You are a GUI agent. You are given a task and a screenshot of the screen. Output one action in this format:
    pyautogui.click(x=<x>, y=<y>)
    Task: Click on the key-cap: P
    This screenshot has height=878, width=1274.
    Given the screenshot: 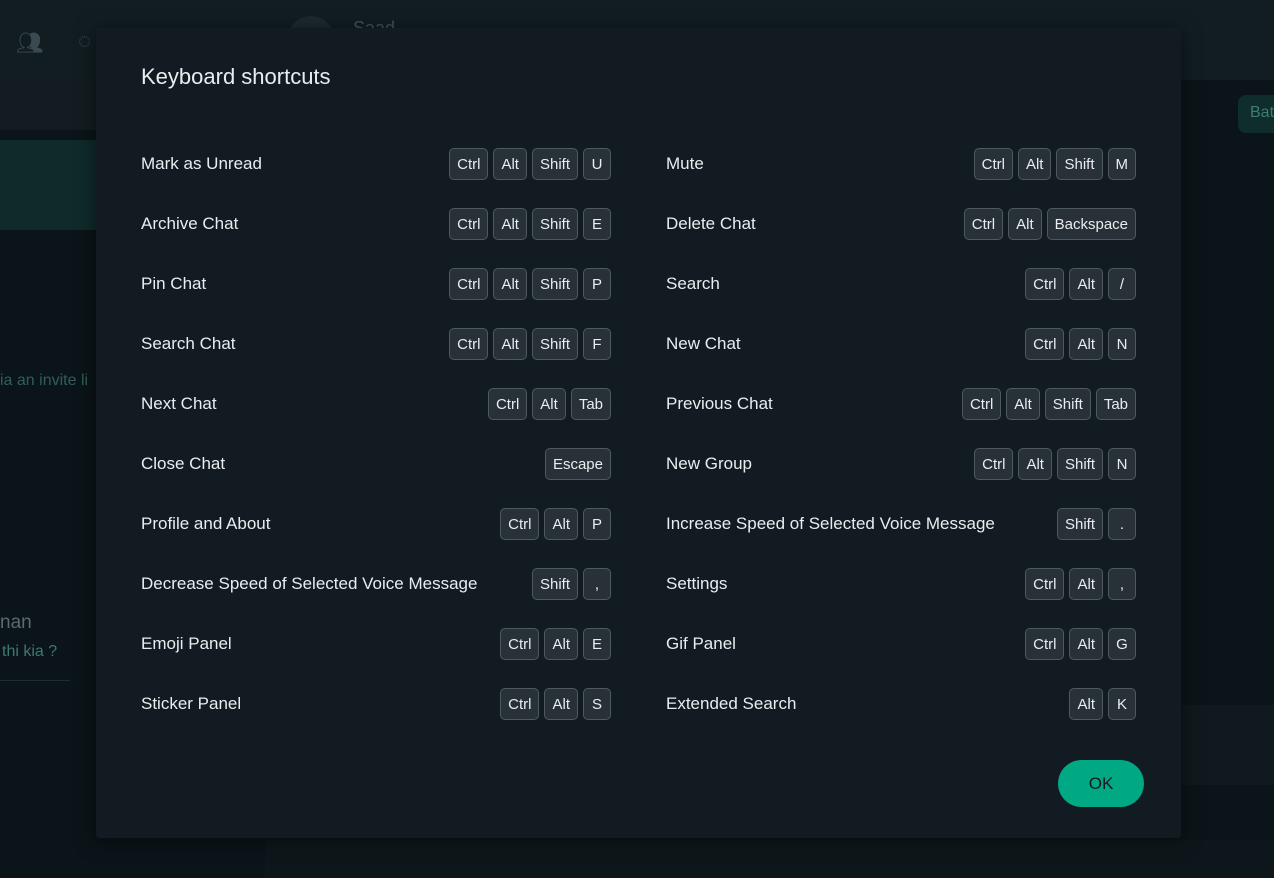 What is the action you would take?
    pyautogui.click(x=597, y=284)
    